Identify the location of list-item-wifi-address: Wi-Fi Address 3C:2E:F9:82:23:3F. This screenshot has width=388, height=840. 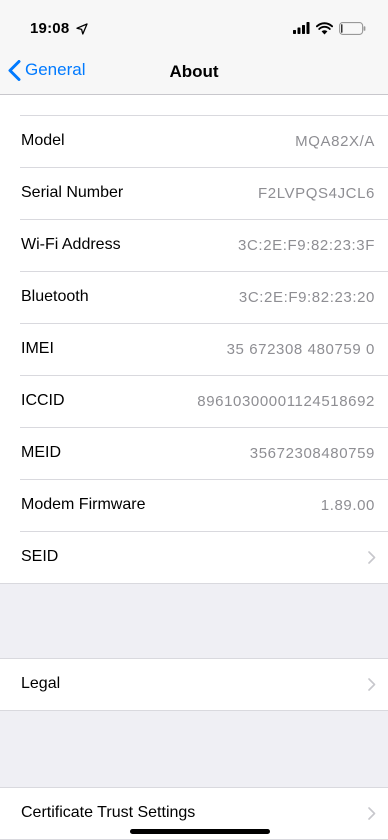
(194, 246).